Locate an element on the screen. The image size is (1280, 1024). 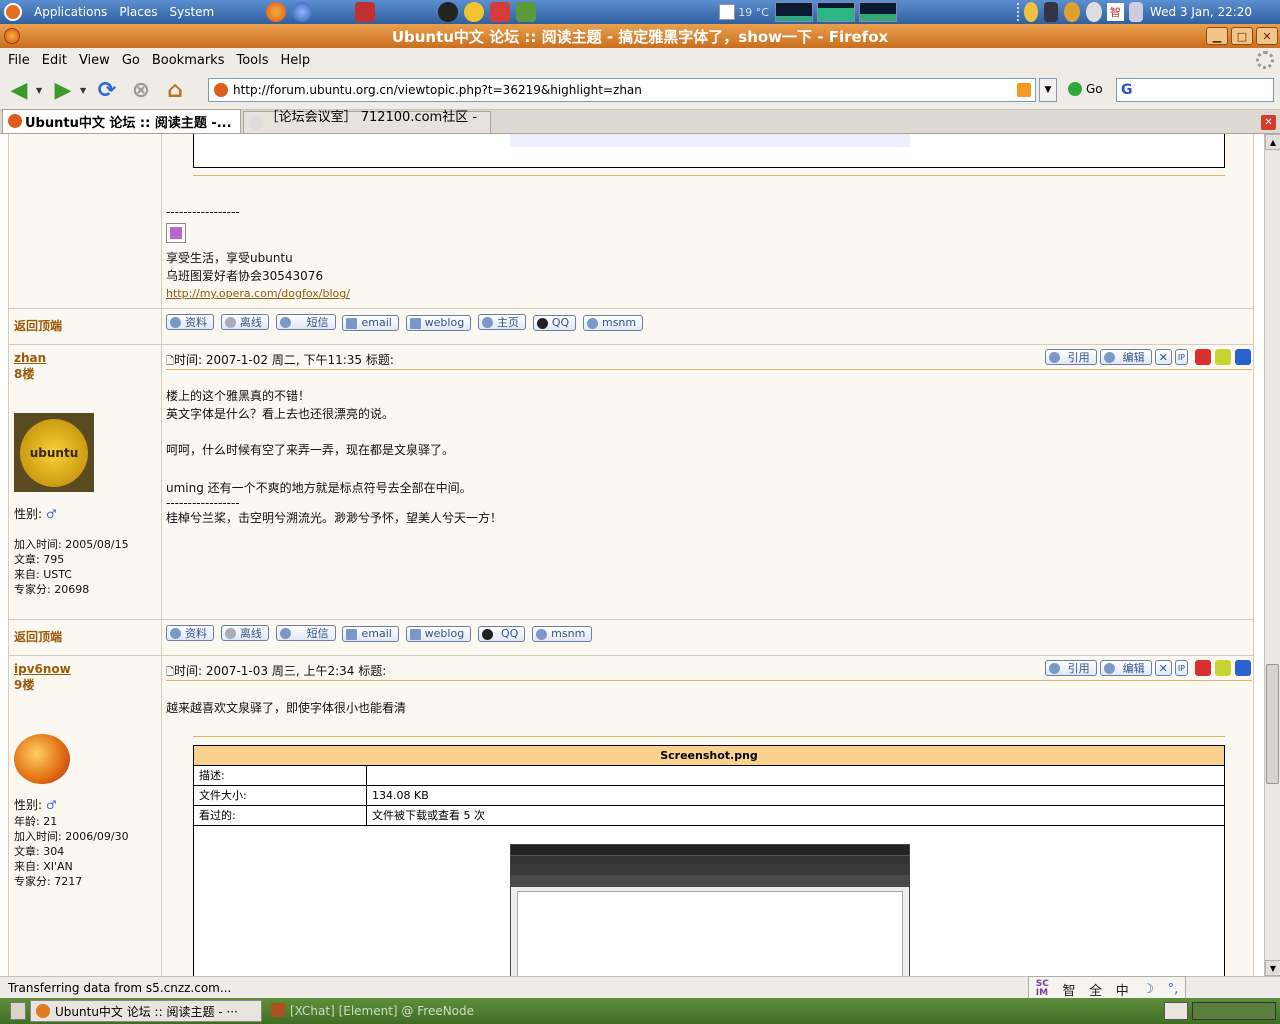
author-name: zhan is located at coordinates (30, 358).